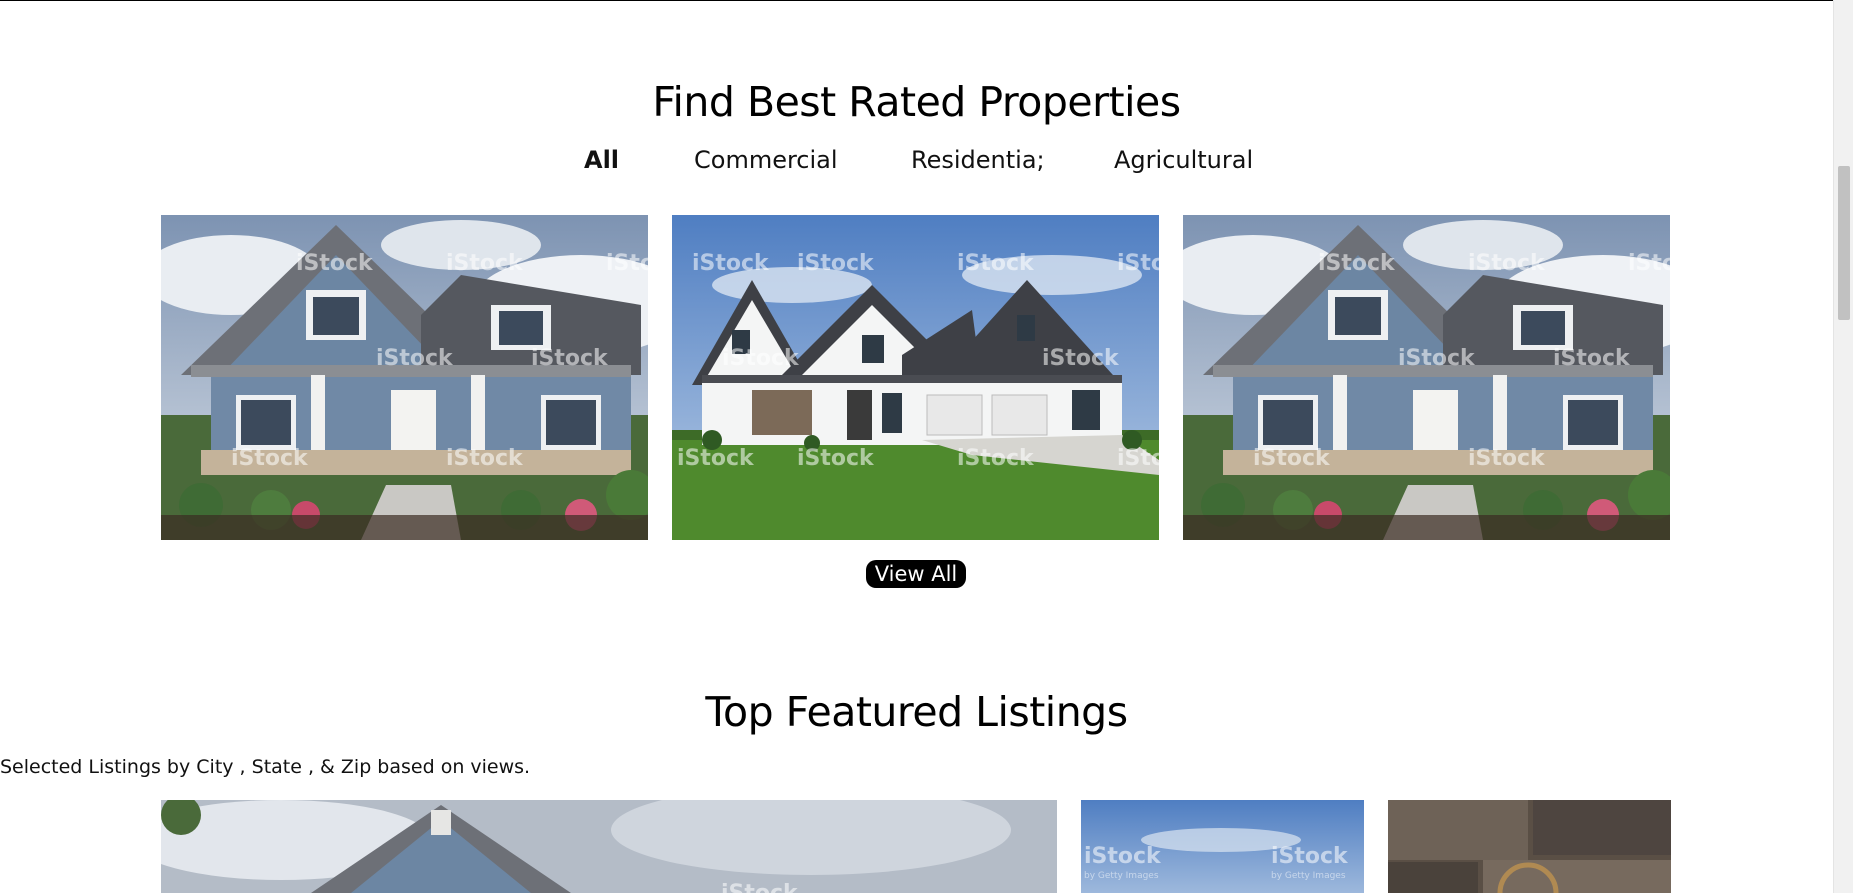 Image resolution: width=1853 pixels, height=893 pixels. I want to click on scrollbar-thumb, so click(1844, 243).